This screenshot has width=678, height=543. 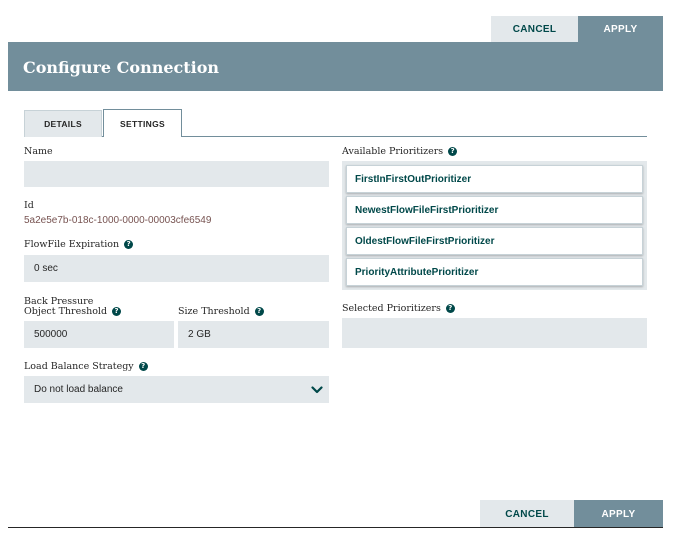 I want to click on bottom-apply-button: APPLY, so click(x=618, y=514).